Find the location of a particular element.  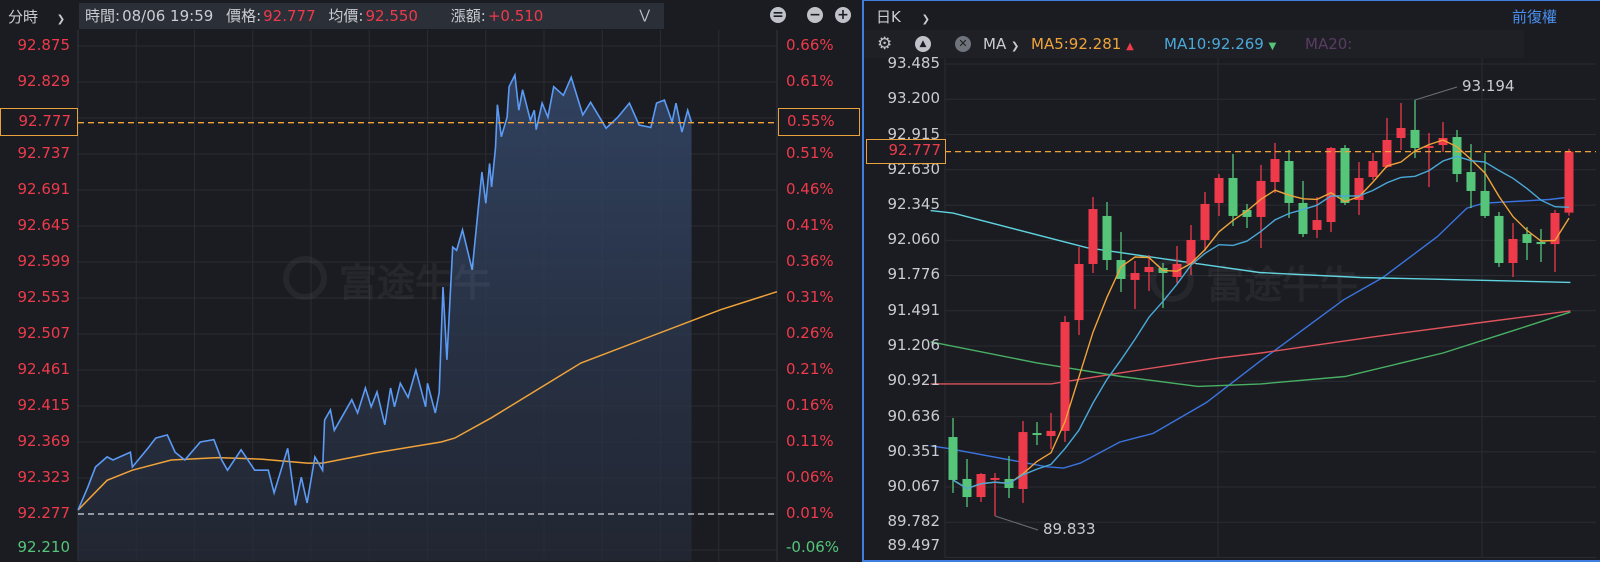

kline-period-selector: 日K ❯ is located at coordinates (903, 16).